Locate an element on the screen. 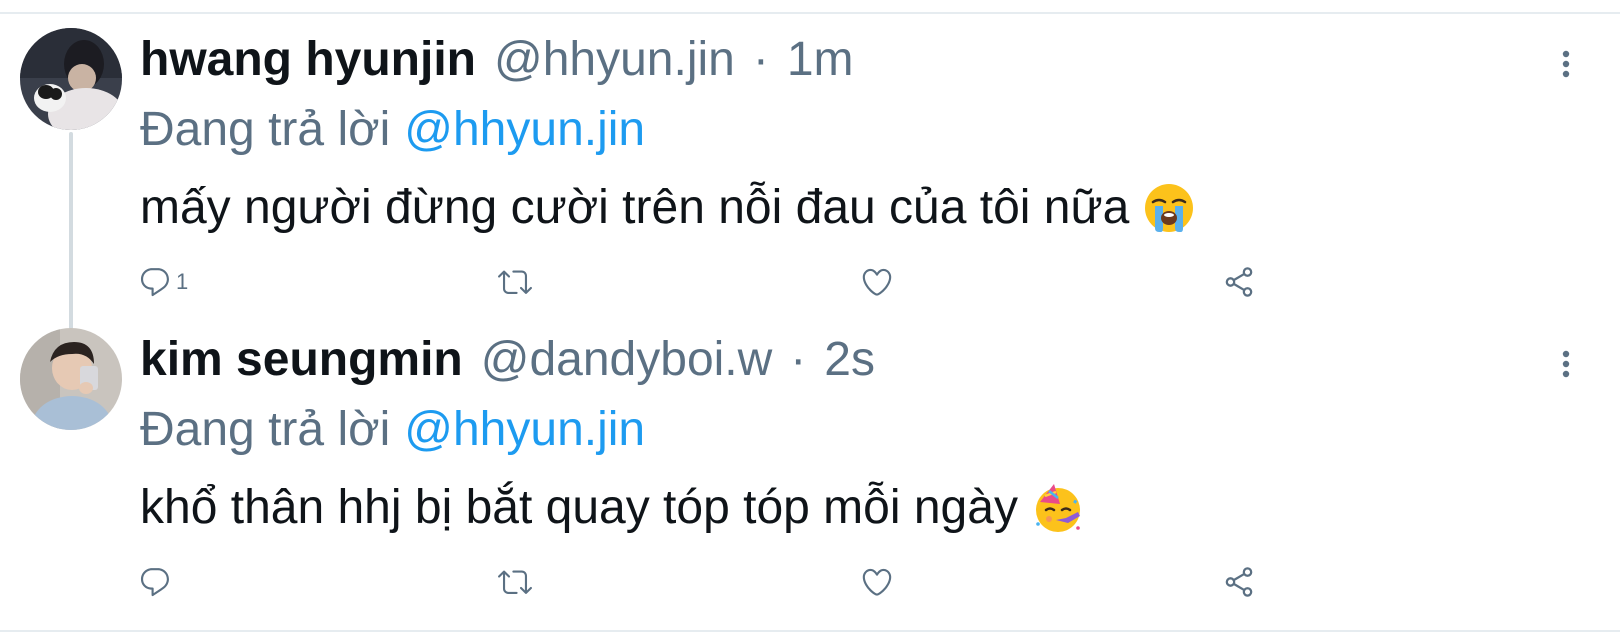 The height and width of the screenshot is (638, 1620). user-handle: @dandyboi.w is located at coordinates (627, 360).